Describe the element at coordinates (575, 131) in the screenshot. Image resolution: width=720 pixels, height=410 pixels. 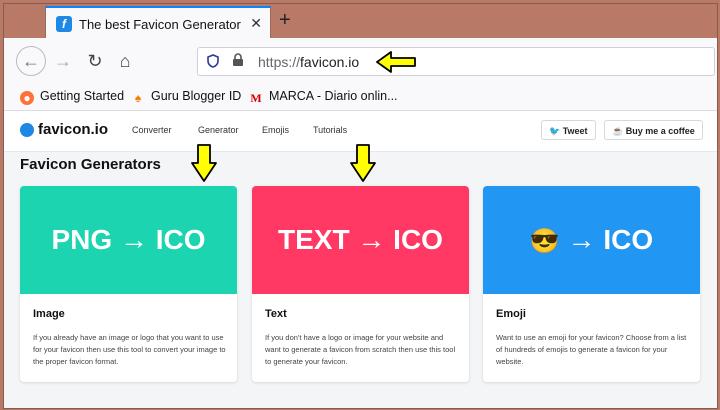
I see `tweet-label: Tweet` at that location.